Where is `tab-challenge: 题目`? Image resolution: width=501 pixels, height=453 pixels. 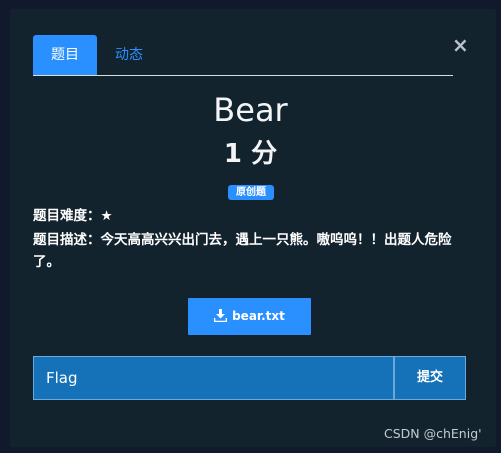 tab-challenge: 题目 is located at coordinates (65, 55).